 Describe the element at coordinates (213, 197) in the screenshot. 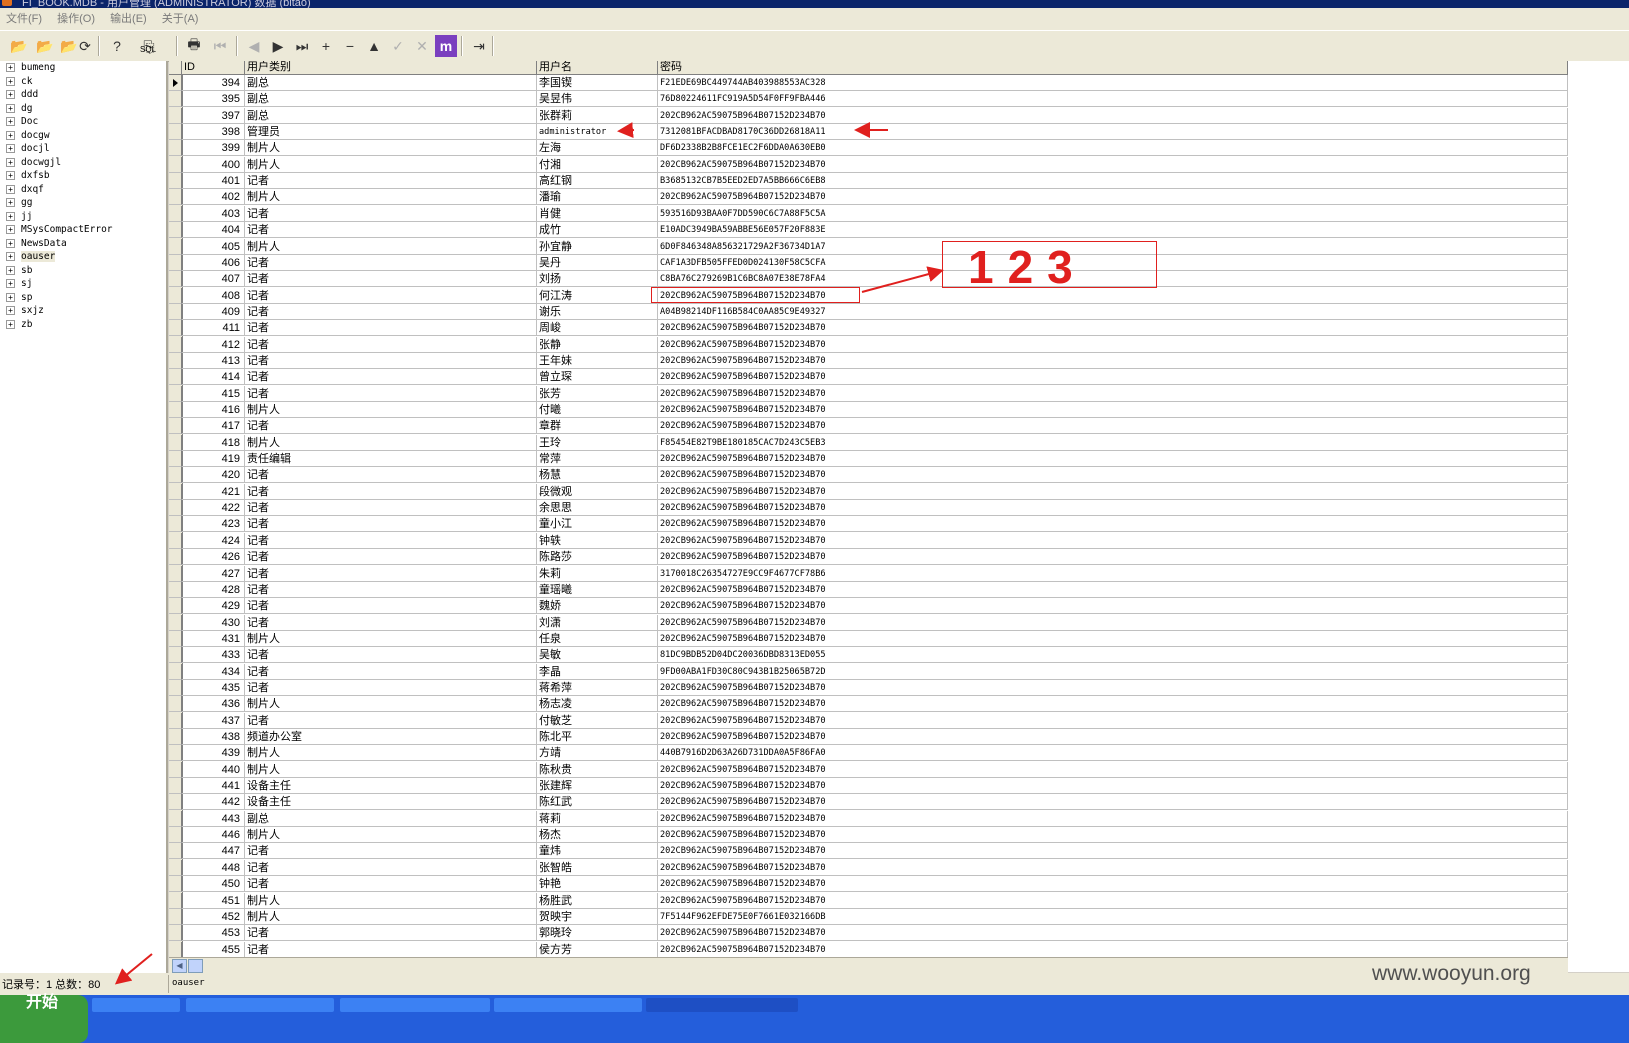

I see `cell-id: 402` at that location.